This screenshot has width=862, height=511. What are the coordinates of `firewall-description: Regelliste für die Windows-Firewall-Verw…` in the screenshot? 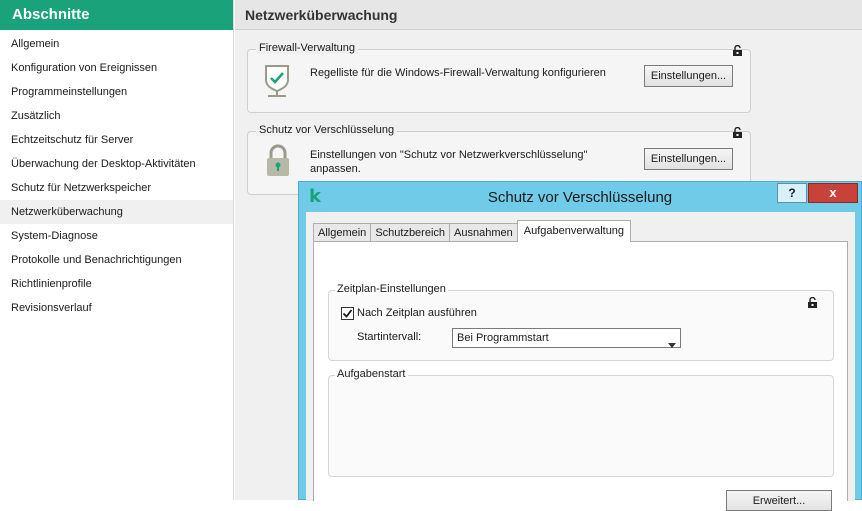 It's located at (458, 73).